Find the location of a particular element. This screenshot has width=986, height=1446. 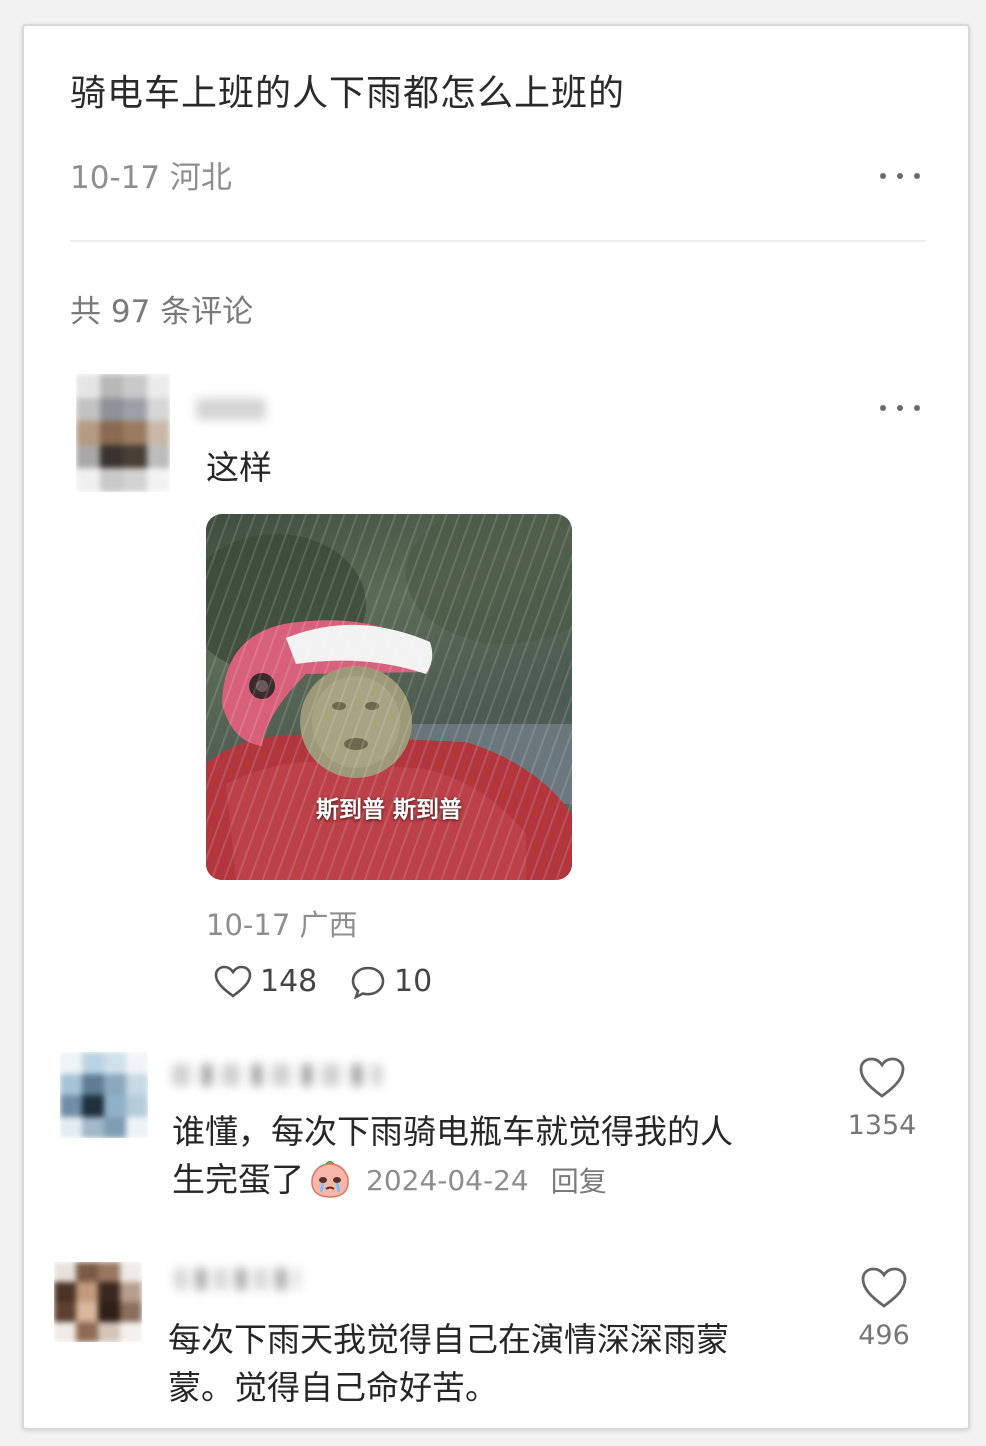

reply-stat: 10 is located at coordinates (391, 981).